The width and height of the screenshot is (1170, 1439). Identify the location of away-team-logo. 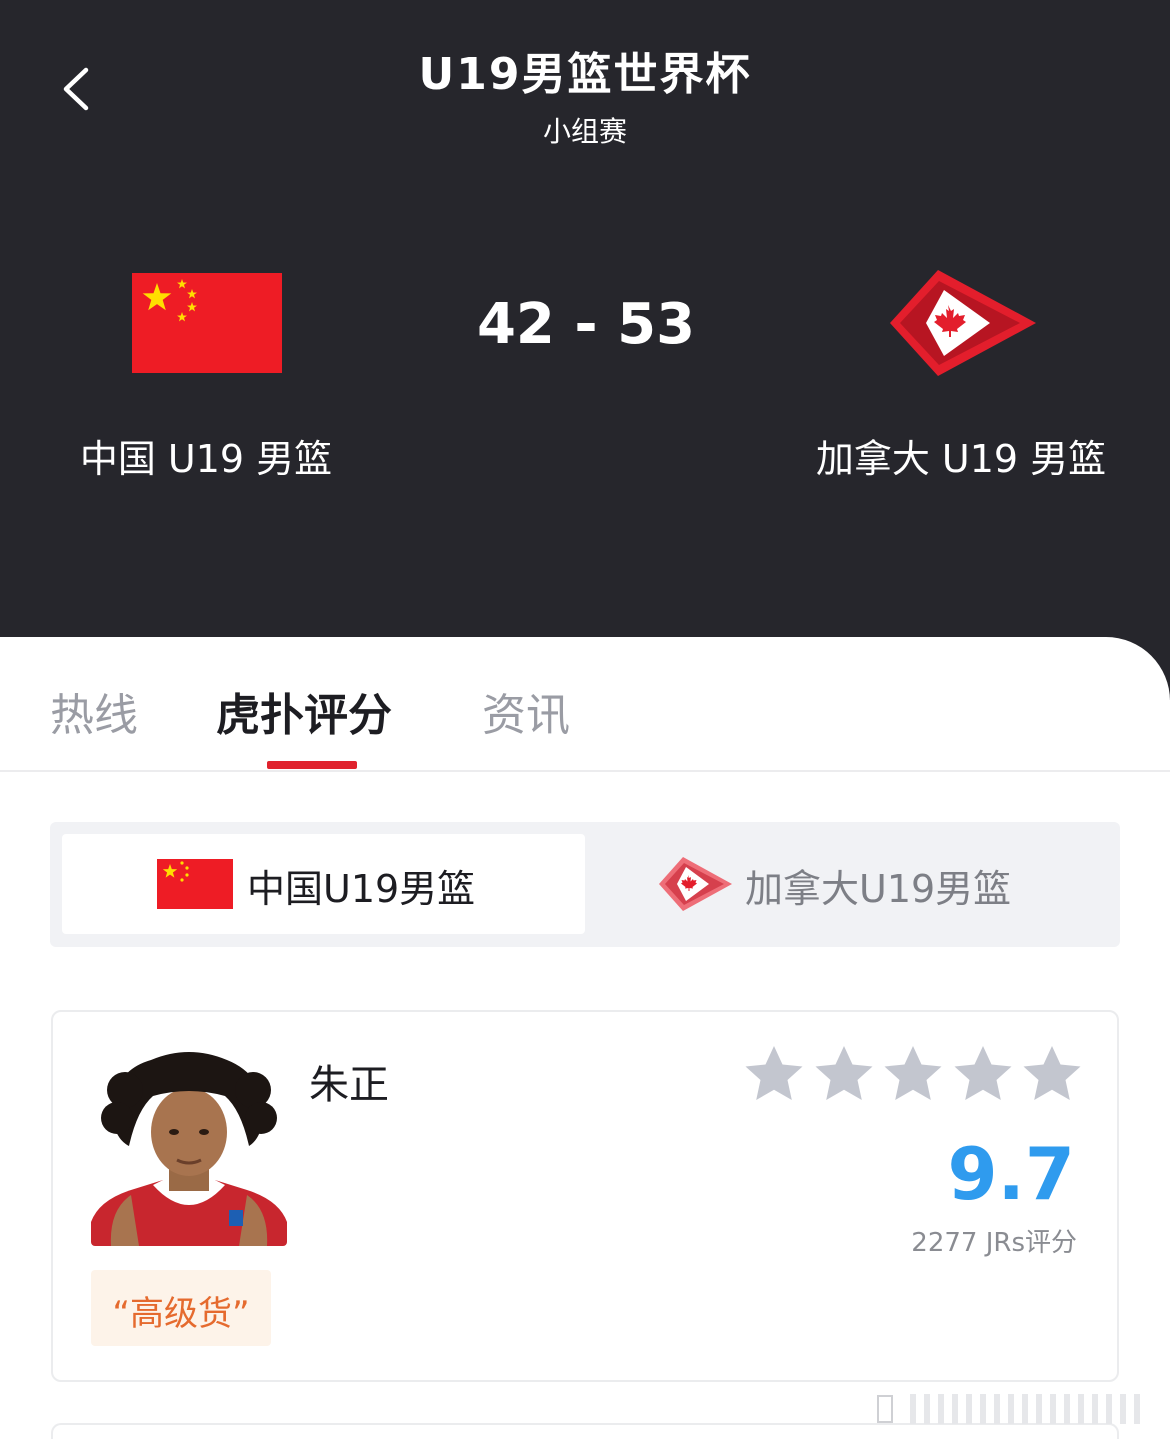
(962, 323).